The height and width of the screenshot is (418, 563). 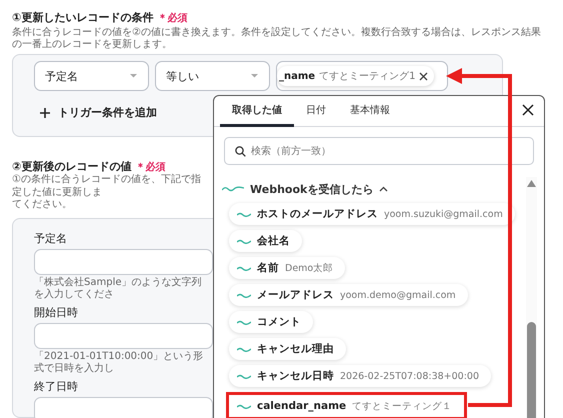 What do you see at coordinates (118, 288) in the screenshot?
I see `field-hint: 「株式会社Sample」のような文字列を入力してくださ` at bounding box center [118, 288].